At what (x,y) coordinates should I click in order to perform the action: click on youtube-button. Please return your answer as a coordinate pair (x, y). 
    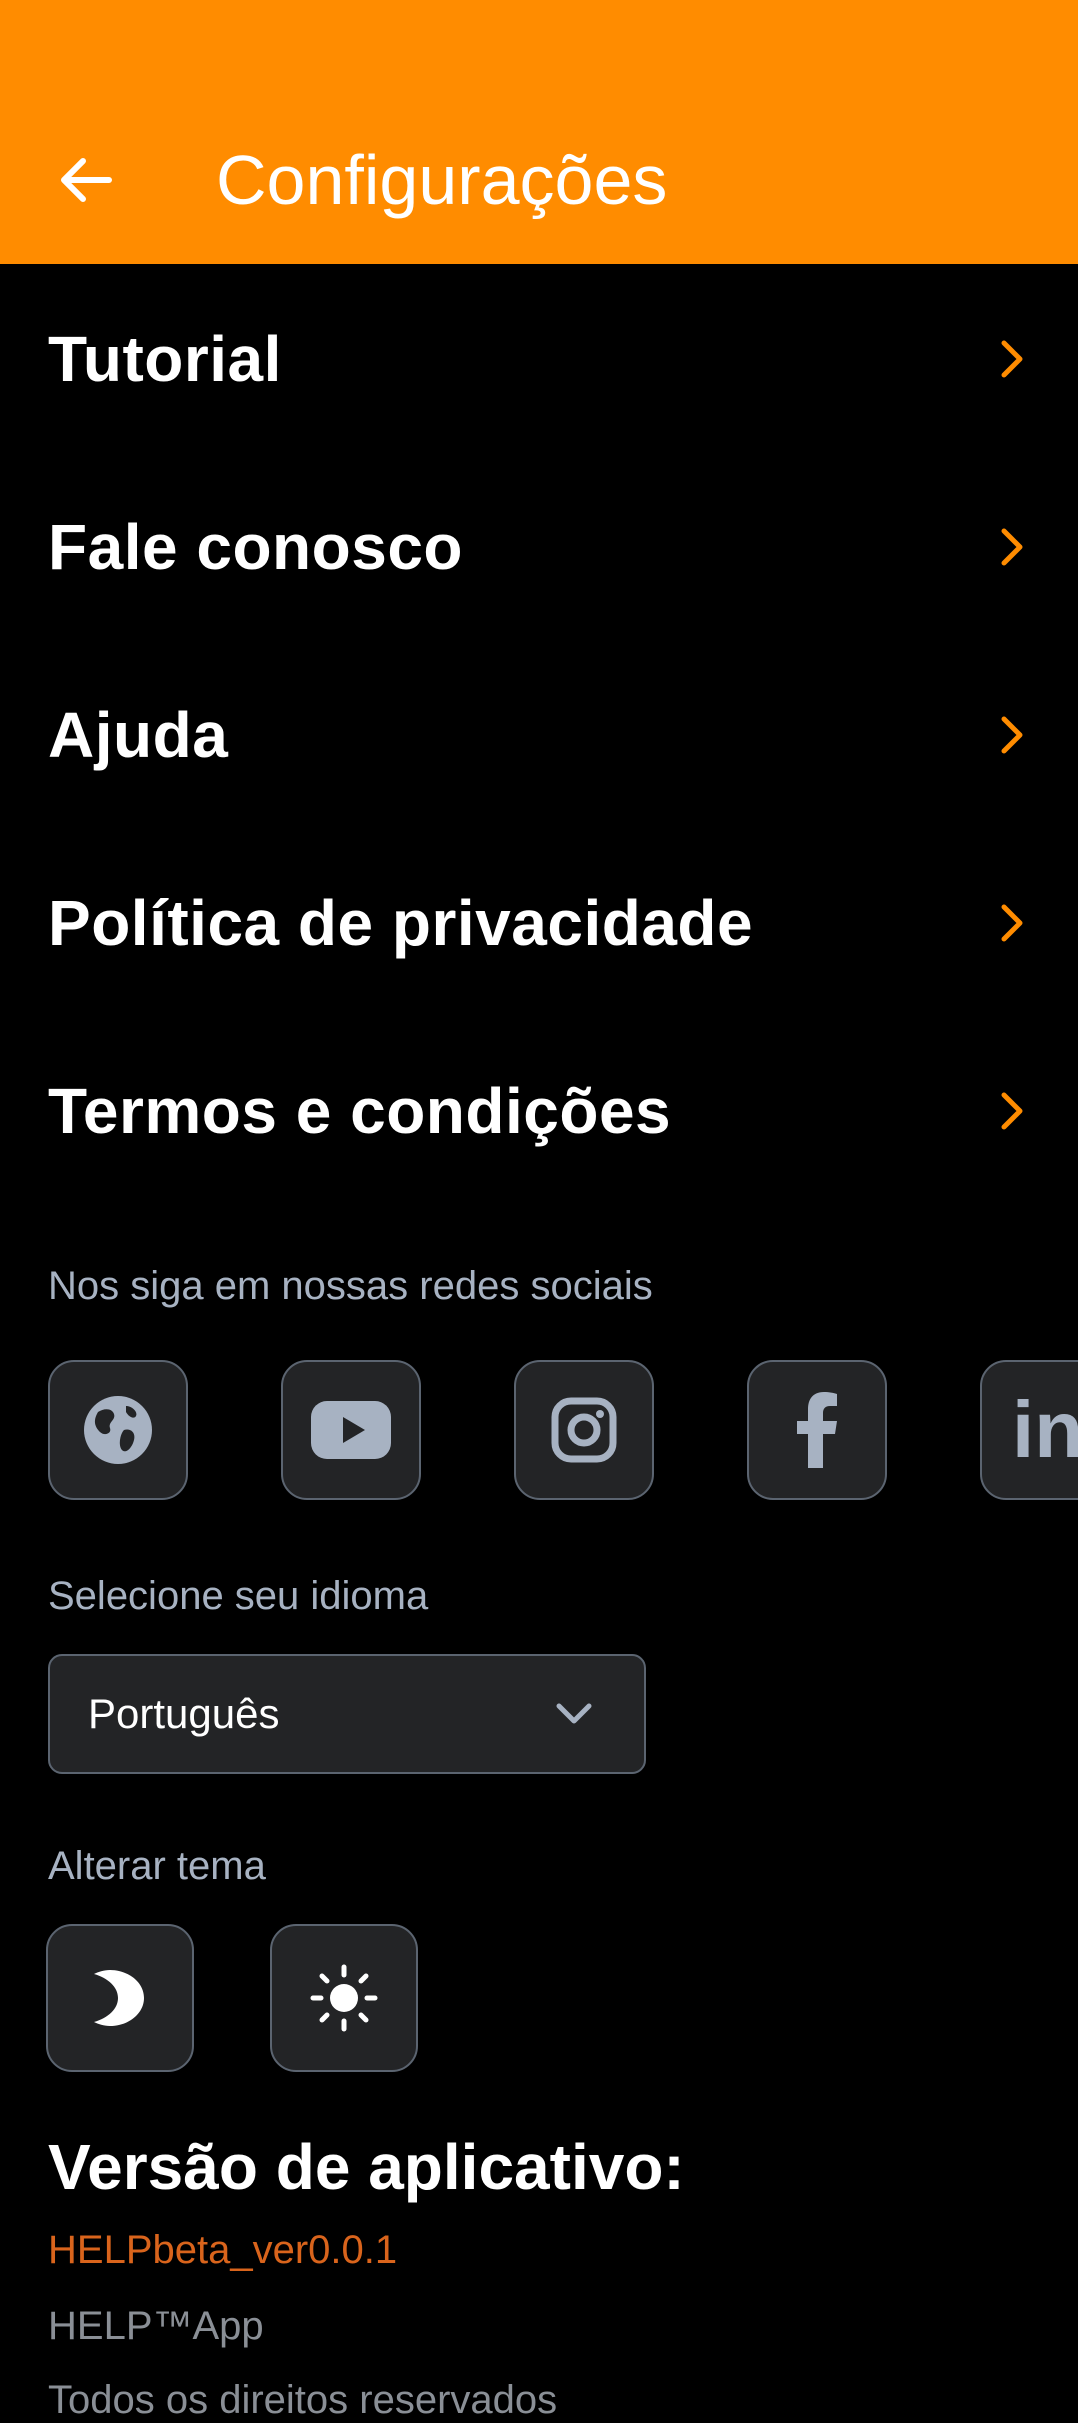
    Looking at the image, I should click on (351, 1430).